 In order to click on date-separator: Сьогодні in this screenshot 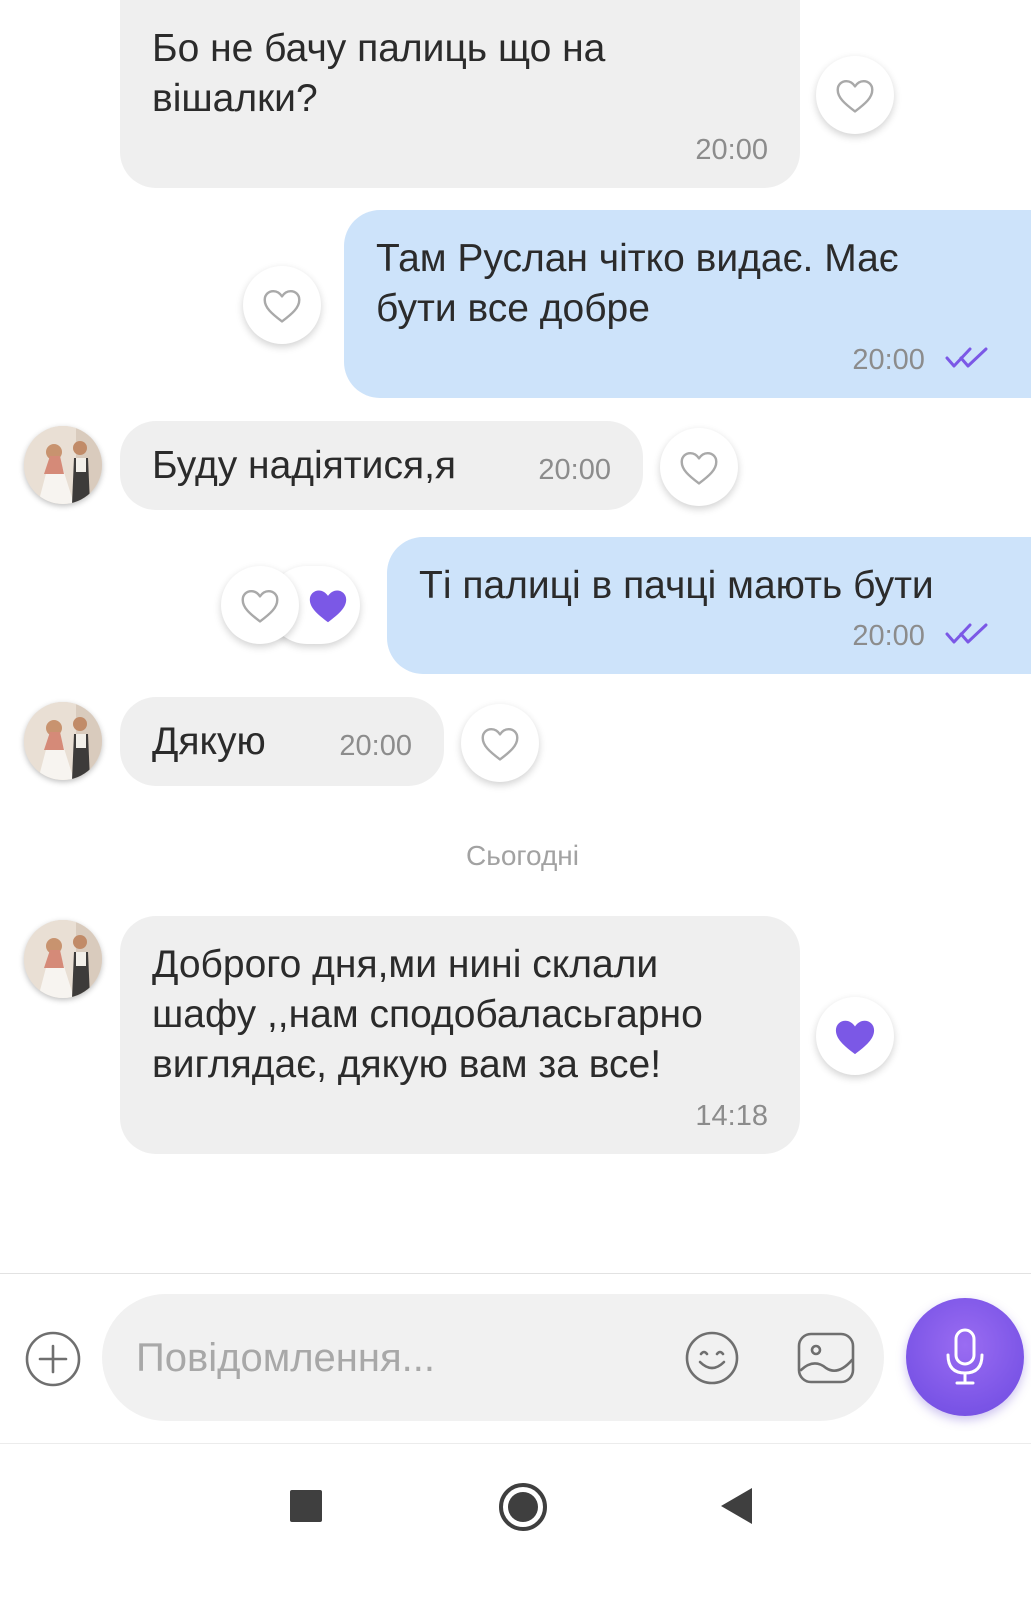, I will do `click(522, 855)`.